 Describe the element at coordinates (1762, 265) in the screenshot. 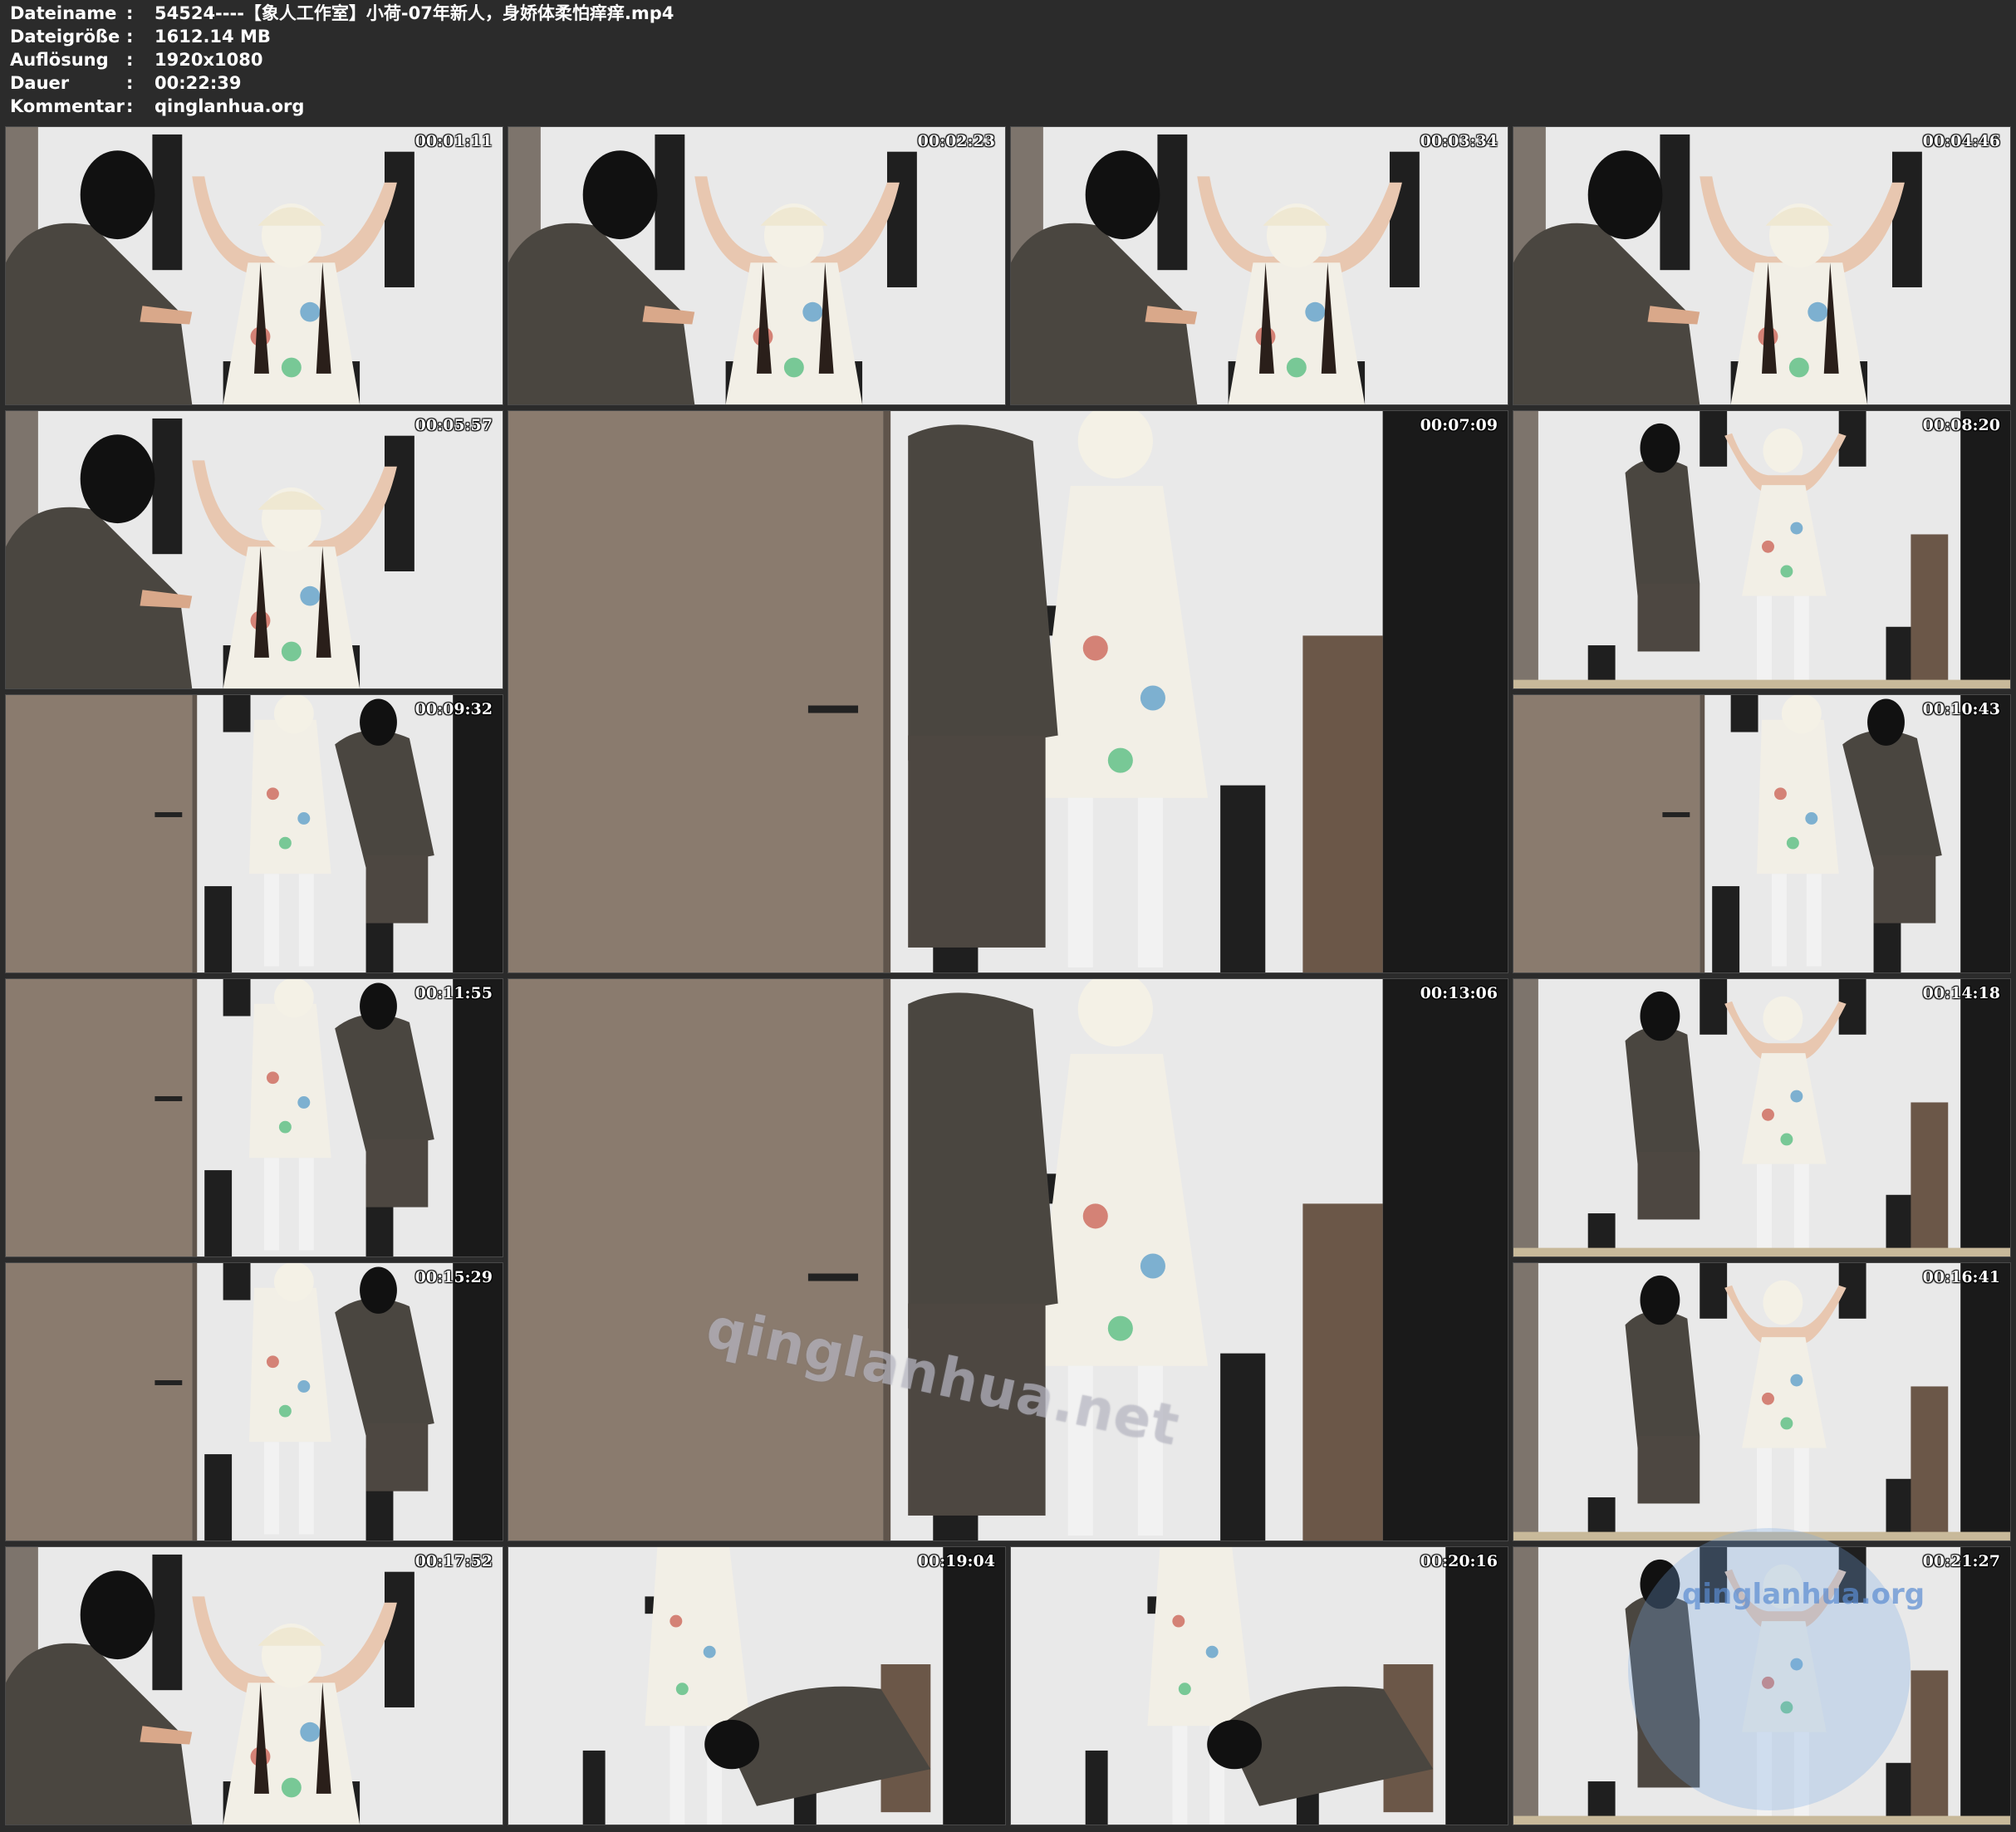

I see `video-thumbnail: 00:04:46` at that location.